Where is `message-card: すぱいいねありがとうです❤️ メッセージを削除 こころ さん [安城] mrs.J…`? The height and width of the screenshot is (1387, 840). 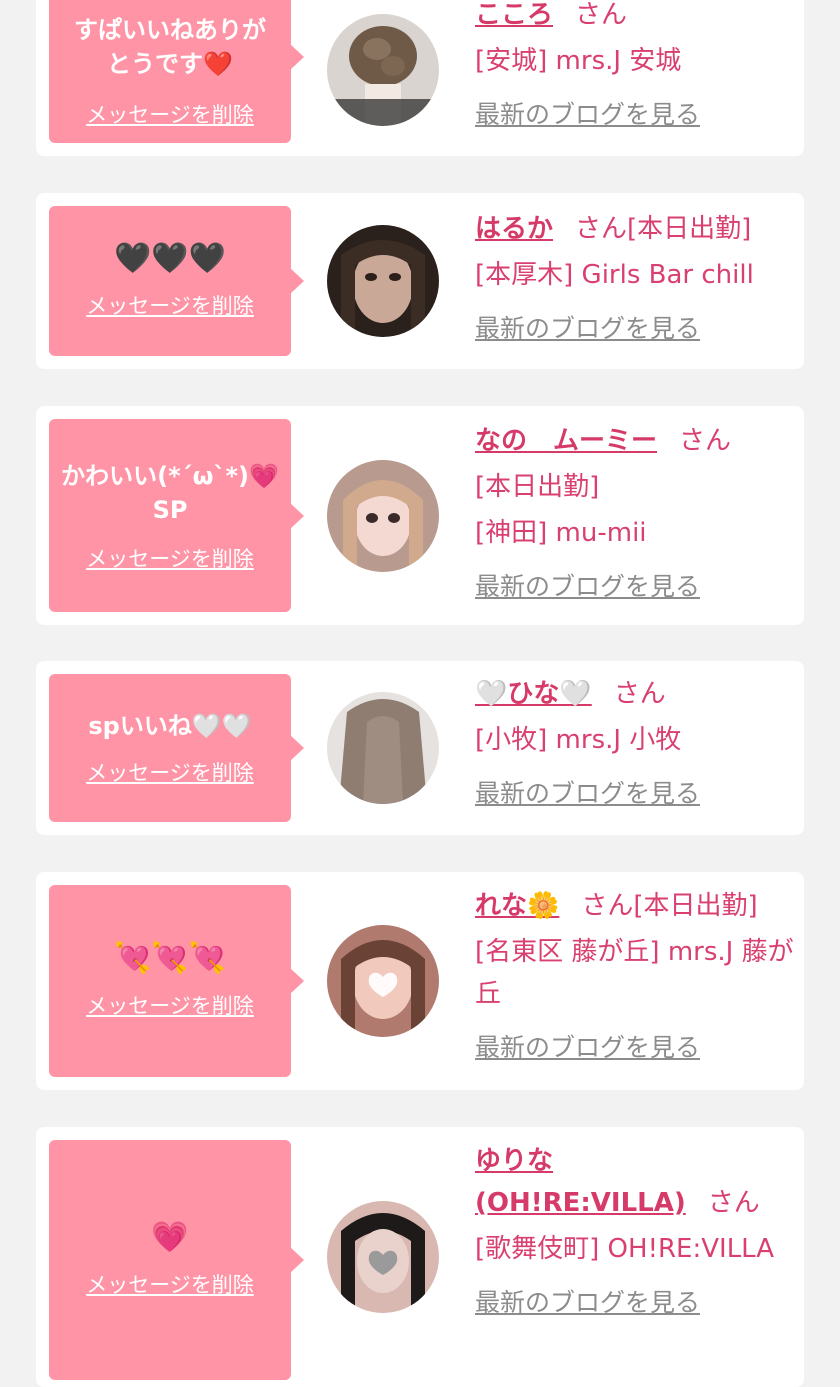 message-card: すぱいいねありがとうです❤️ メッセージを削除 こころ さん [安城] mrs.J… is located at coordinates (420, 78).